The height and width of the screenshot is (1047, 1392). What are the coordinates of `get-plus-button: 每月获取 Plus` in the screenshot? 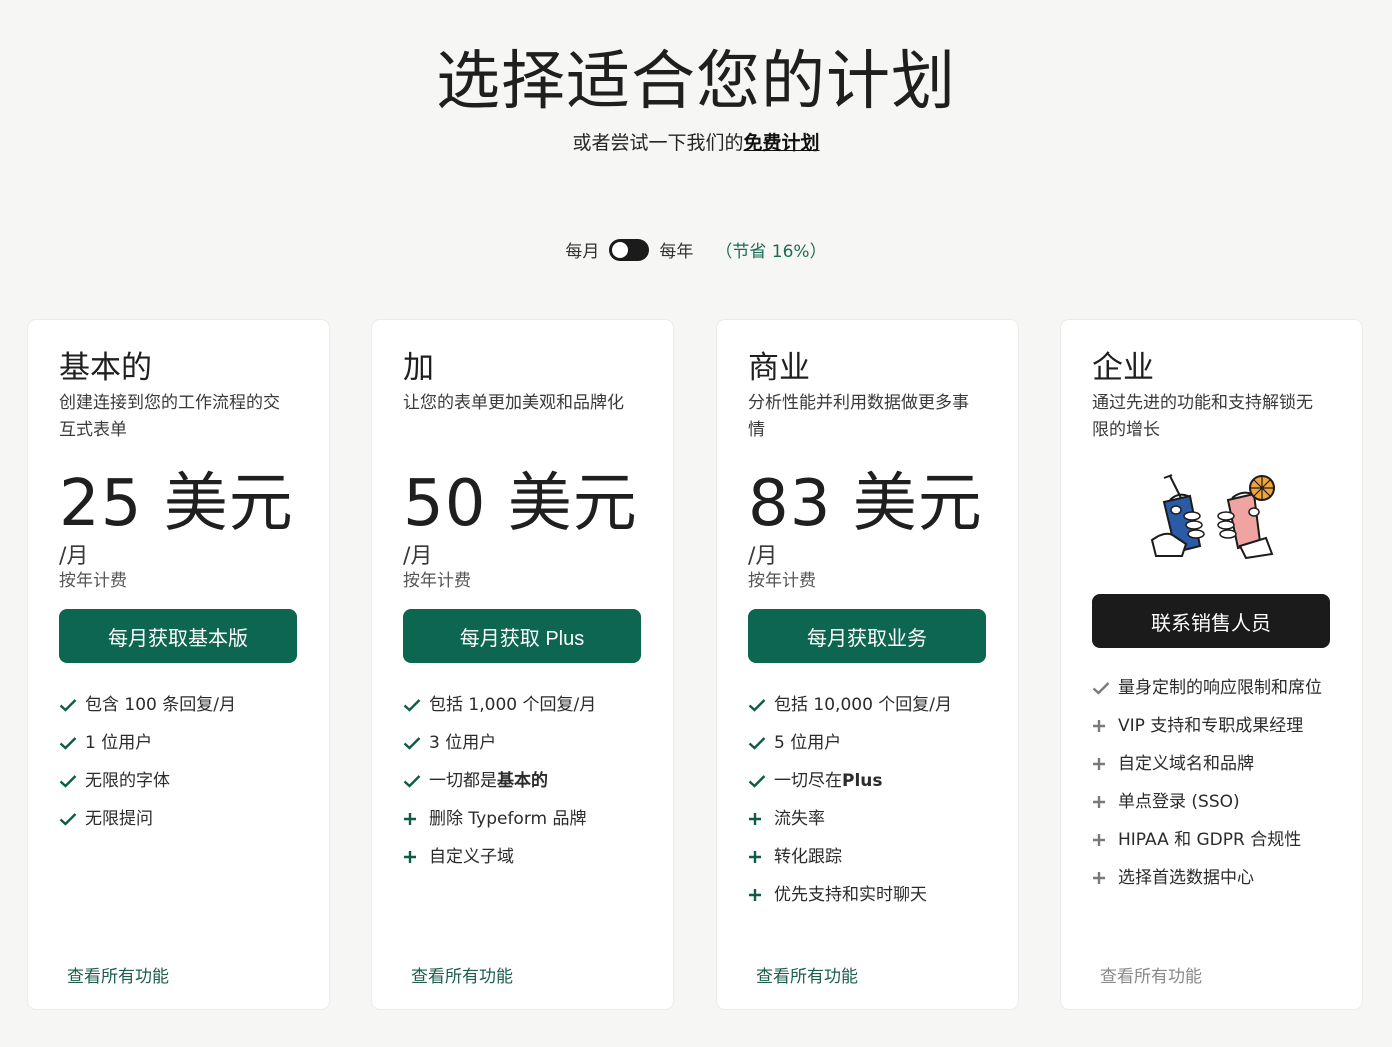 It's located at (522, 636).